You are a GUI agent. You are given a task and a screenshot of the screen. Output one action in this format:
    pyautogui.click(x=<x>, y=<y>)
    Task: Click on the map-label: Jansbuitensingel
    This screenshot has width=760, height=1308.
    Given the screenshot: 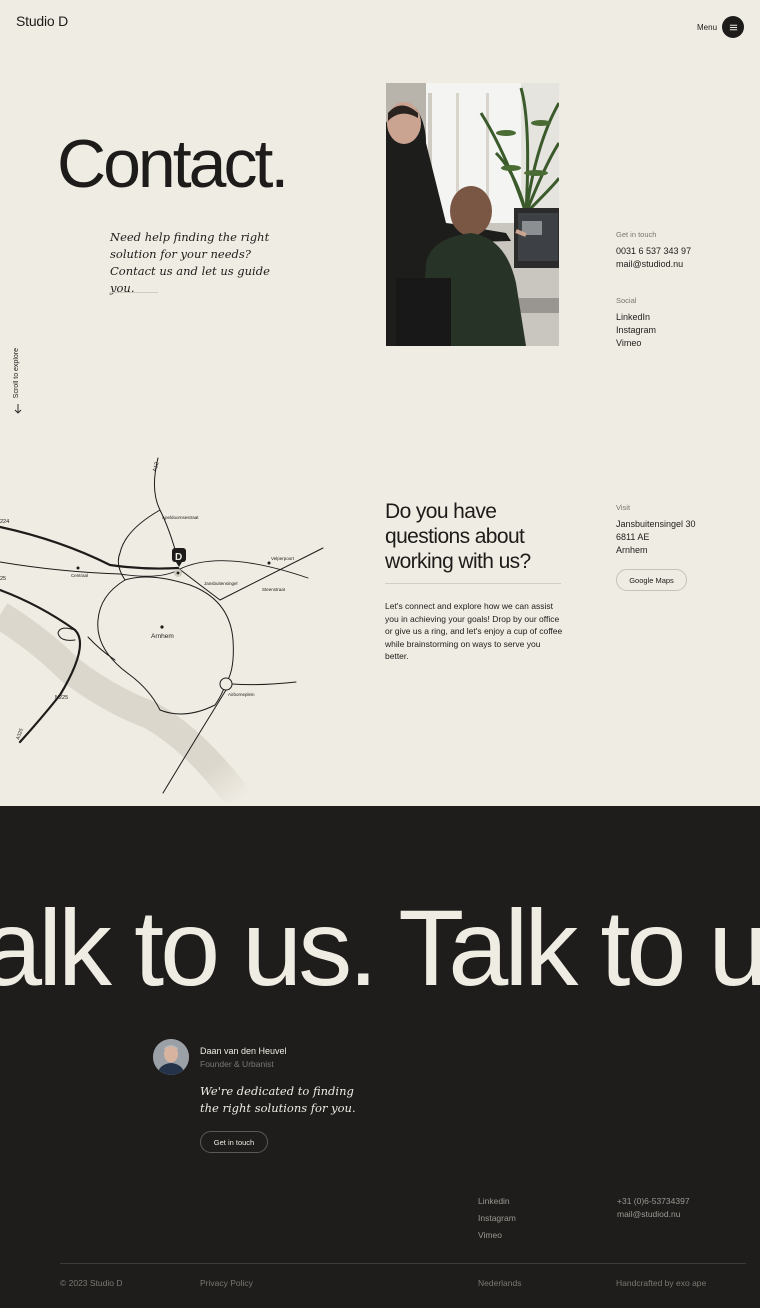 What is the action you would take?
    pyautogui.click(x=221, y=583)
    